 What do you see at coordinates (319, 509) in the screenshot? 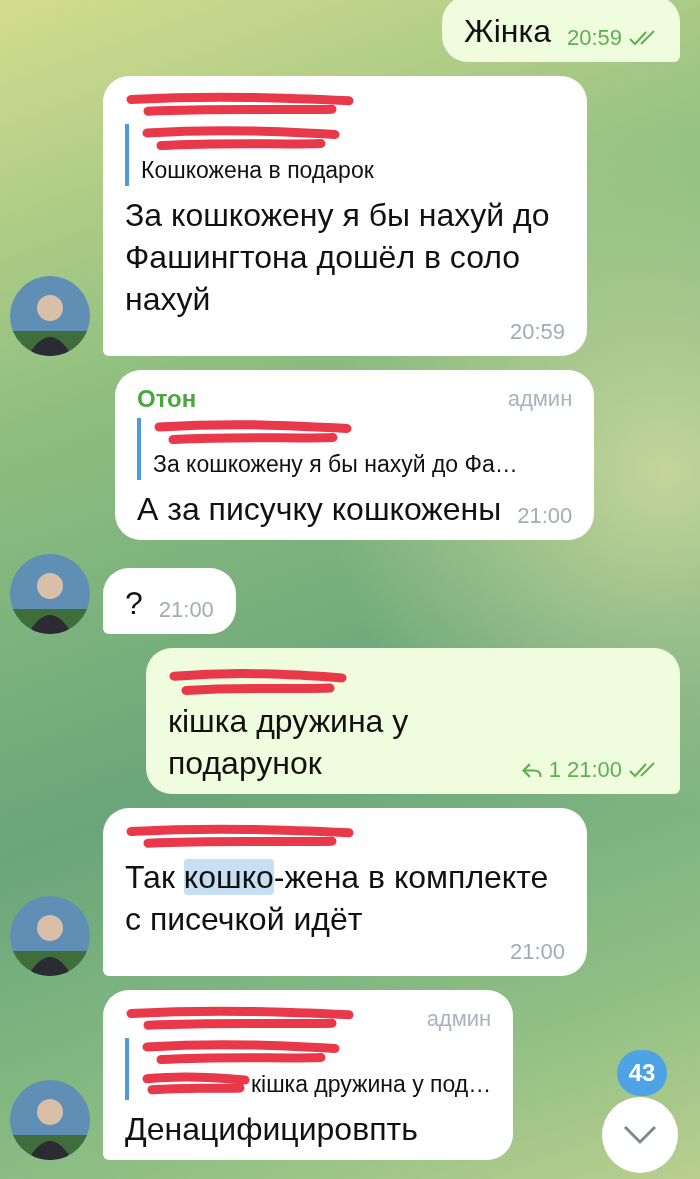
I see `message-text: А за писучку кошкожены` at bounding box center [319, 509].